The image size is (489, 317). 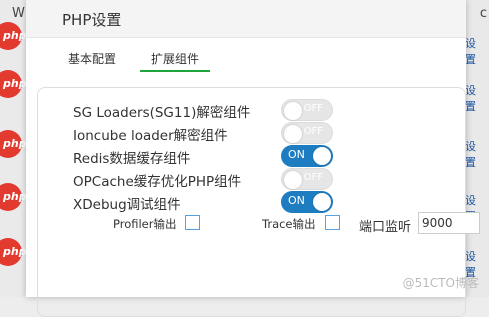 I want to click on dialog-title: PHP设置, so click(x=92, y=20).